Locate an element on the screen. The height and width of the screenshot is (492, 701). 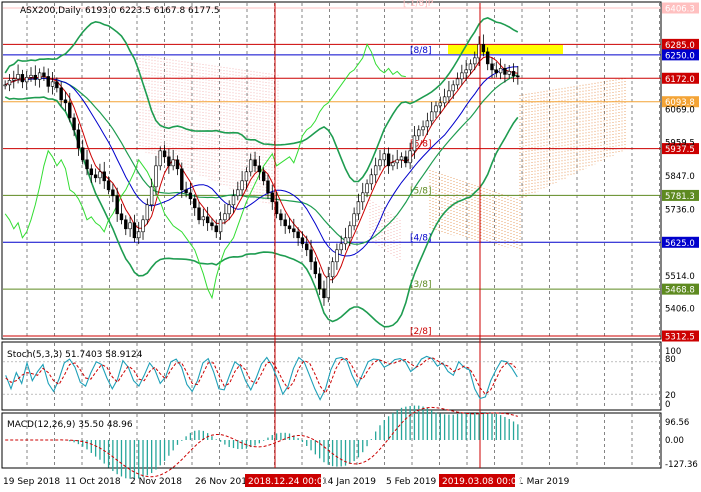
murrey-label: [2/8] is located at coordinates (421, 332).